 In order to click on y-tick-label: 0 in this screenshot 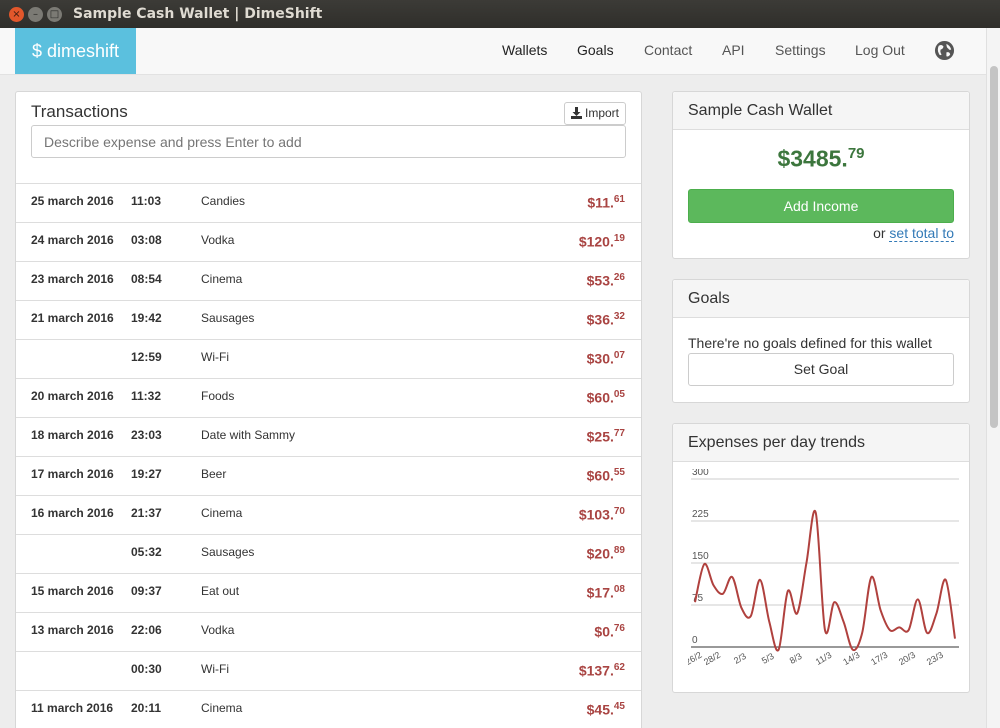, I will do `click(695, 640)`.